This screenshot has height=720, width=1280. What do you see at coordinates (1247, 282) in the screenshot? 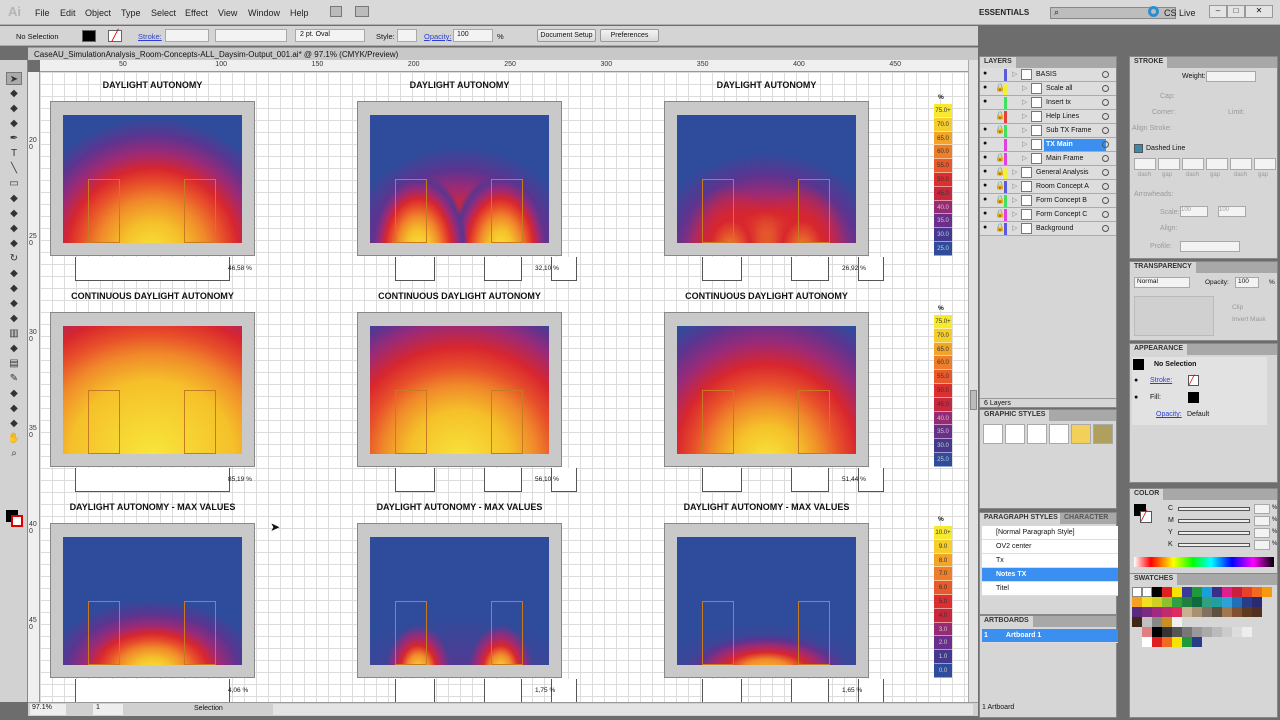
I see `opacity-input: 100` at bounding box center [1247, 282].